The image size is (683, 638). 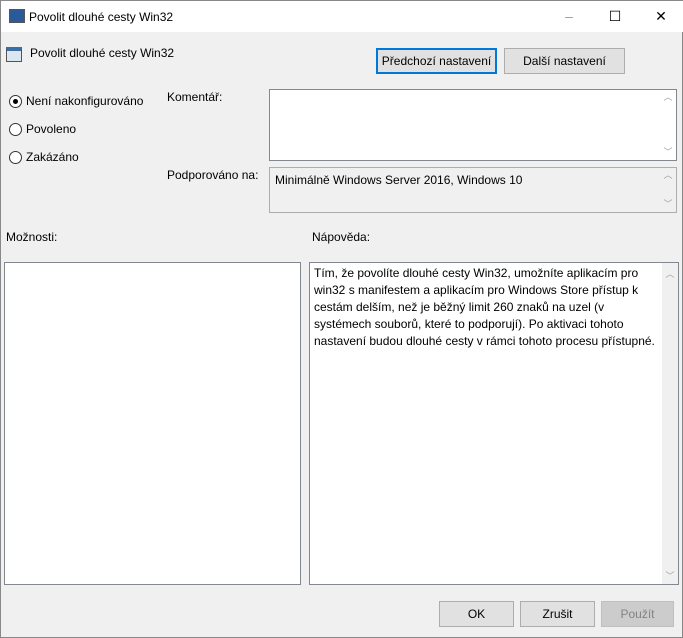 I want to click on comment-scrollbar: ︿ ﹀, so click(x=668, y=125).